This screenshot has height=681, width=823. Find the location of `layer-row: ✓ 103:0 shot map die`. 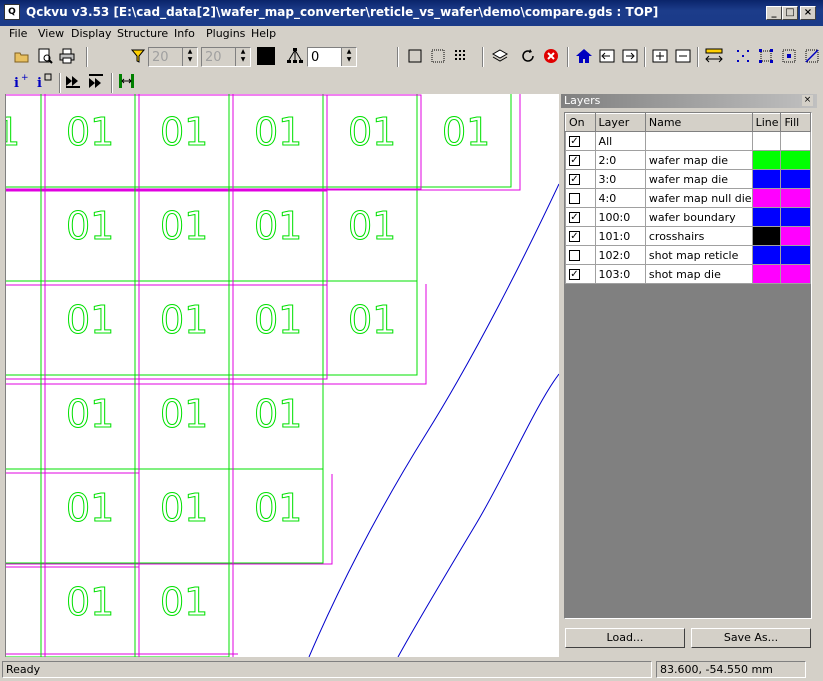

layer-row: ✓ 103:0 shot map die is located at coordinates (688, 274).